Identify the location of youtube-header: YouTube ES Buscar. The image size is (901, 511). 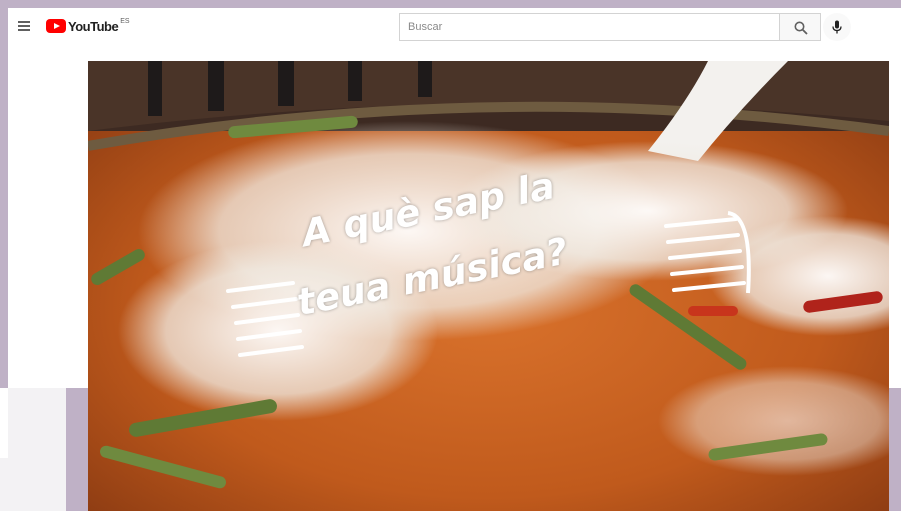
(454, 27).